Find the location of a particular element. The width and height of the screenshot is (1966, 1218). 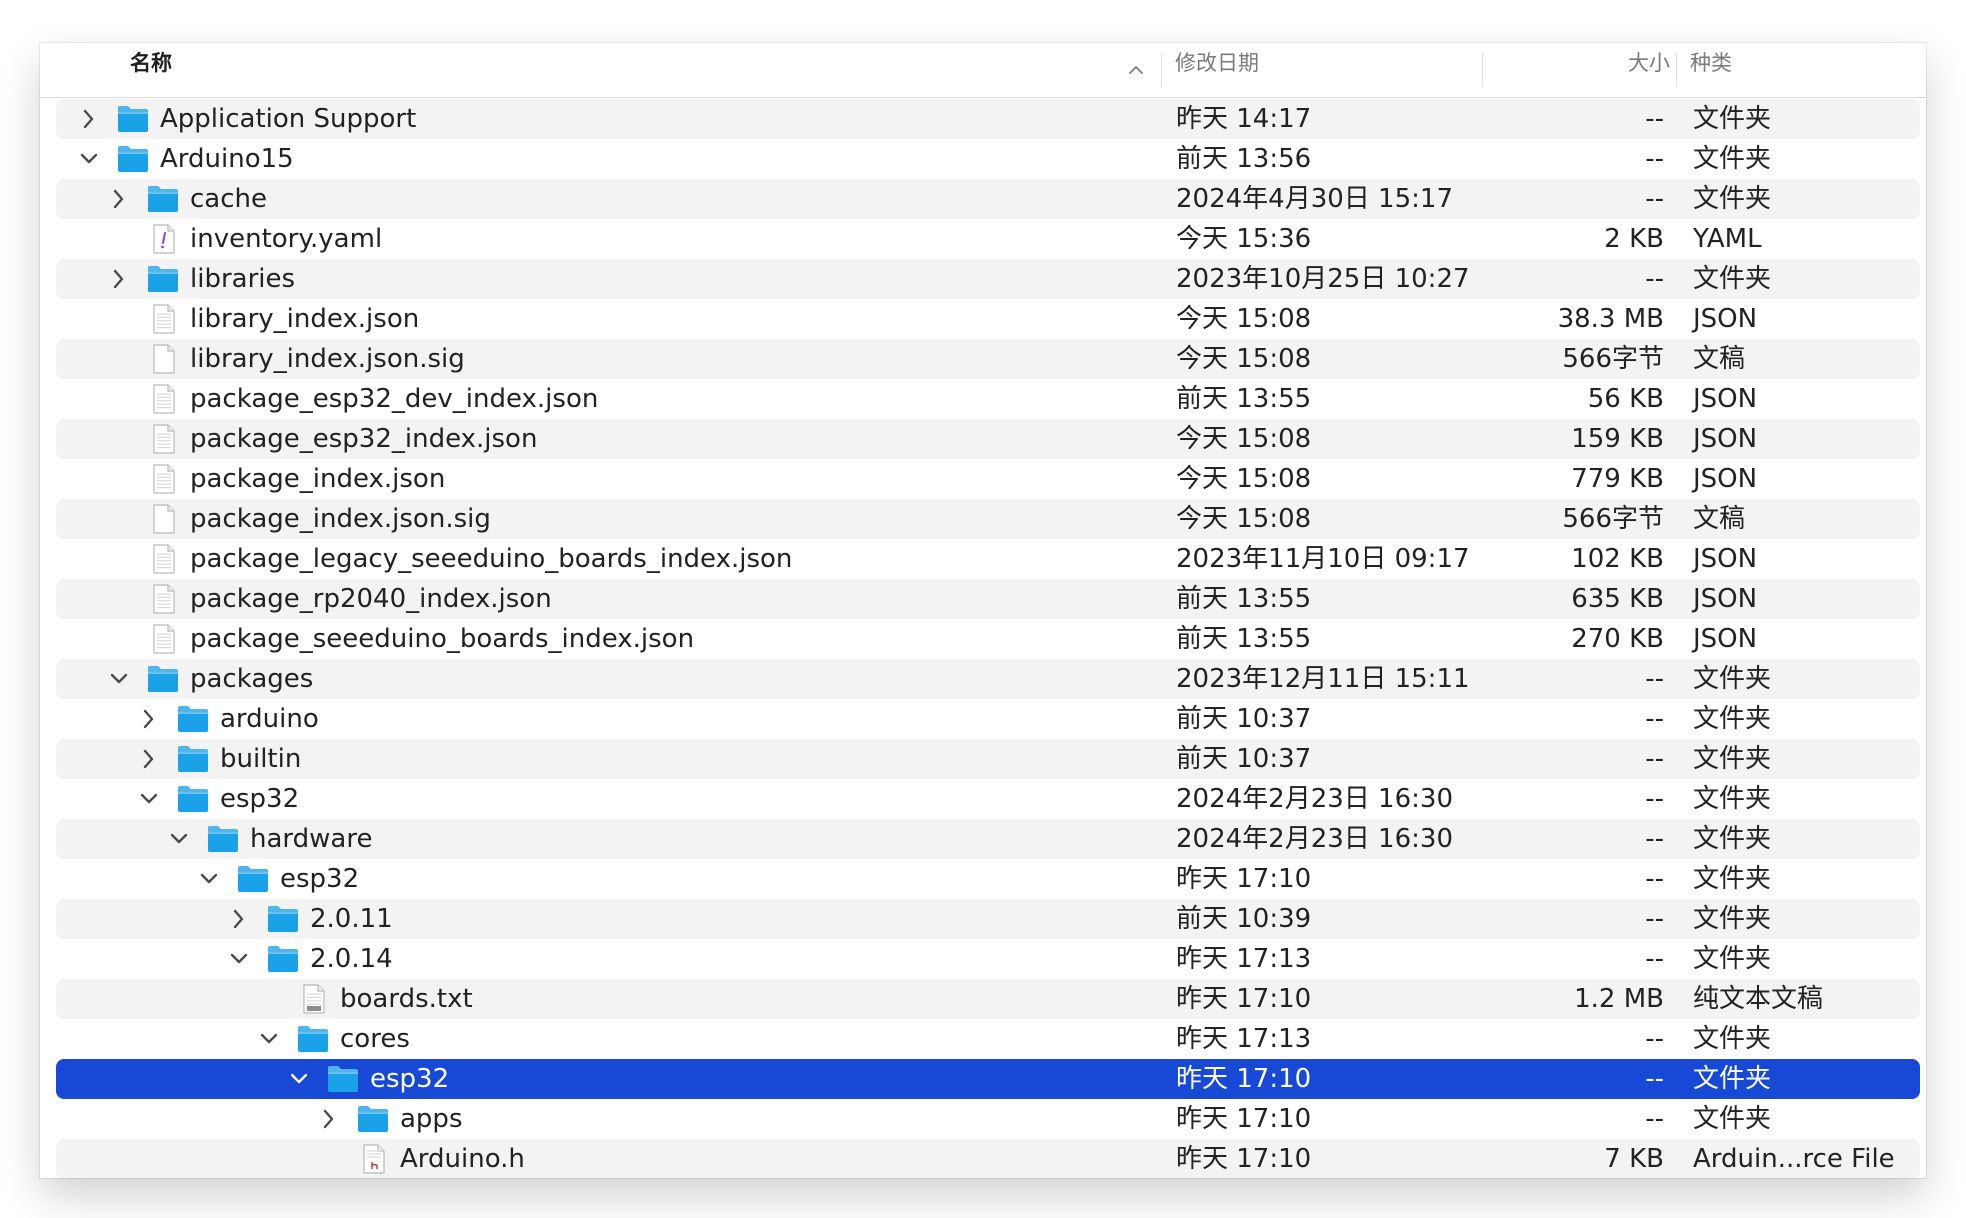

file-size: 566字节 is located at coordinates (1613, 519).